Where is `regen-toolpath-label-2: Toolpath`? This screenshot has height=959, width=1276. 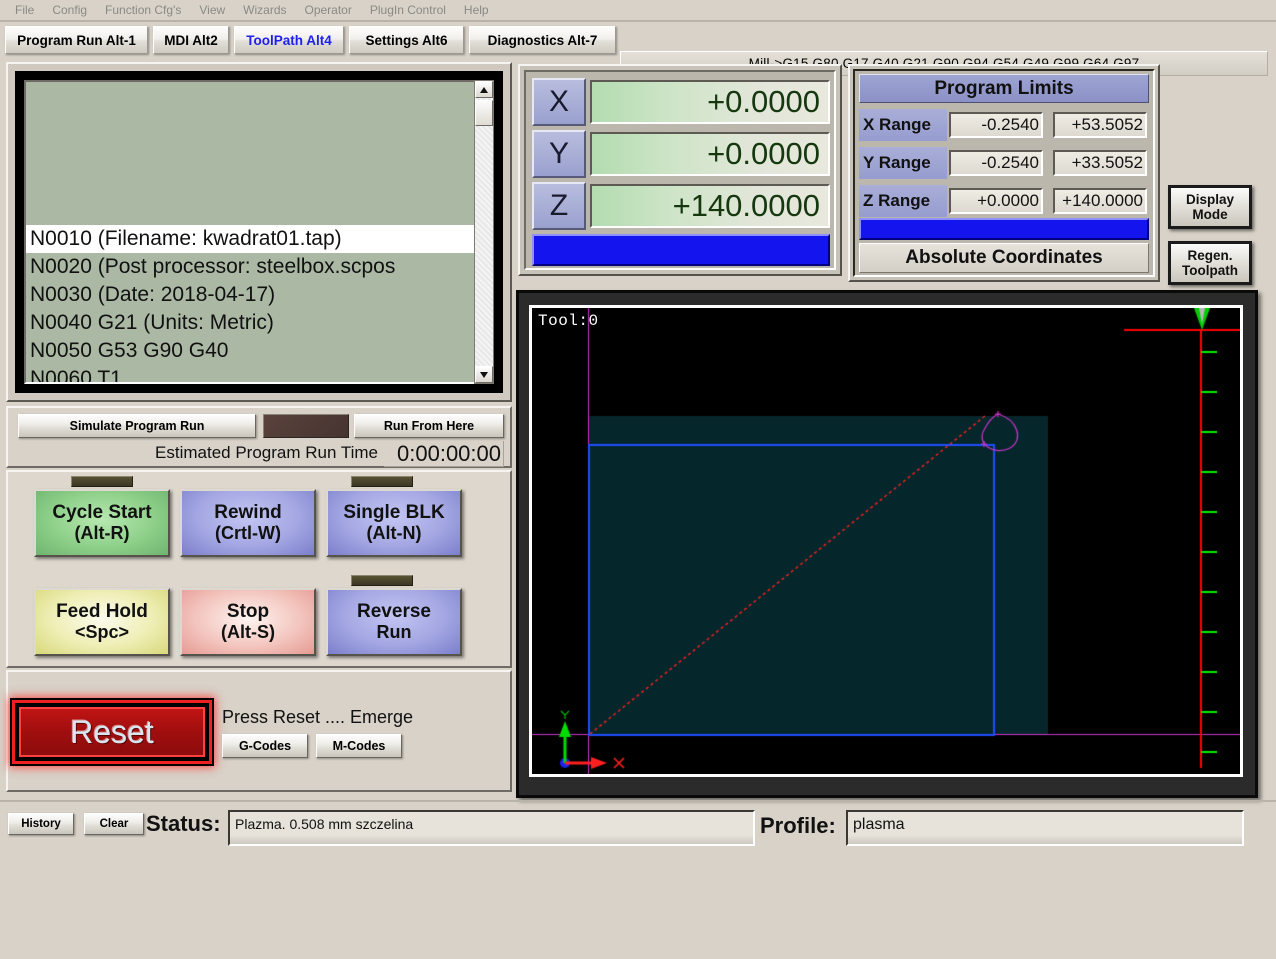 regen-toolpath-label-2: Toolpath is located at coordinates (1210, 270).